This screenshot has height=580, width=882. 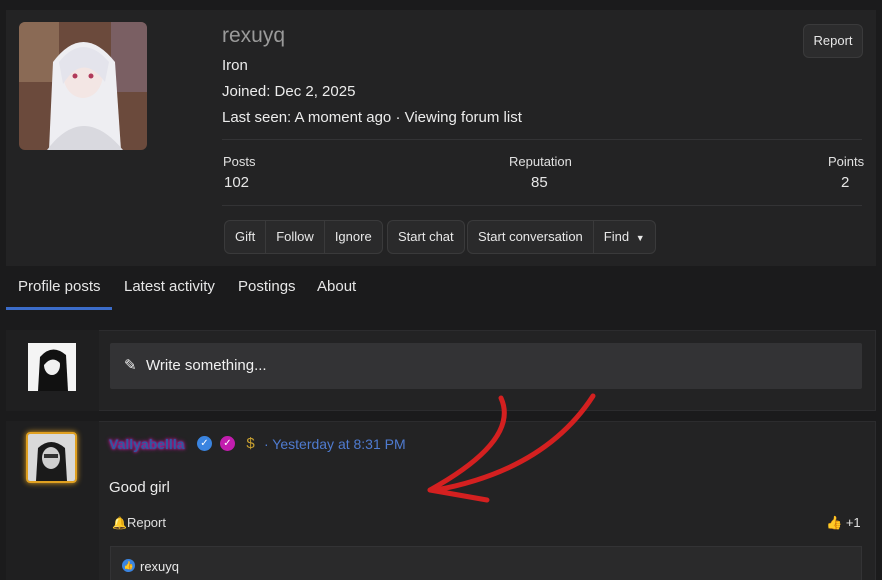 What do you see at coordinates (336, 286) in the screenshot?
I see `tab-about: About` at bounding box center [336, 286].